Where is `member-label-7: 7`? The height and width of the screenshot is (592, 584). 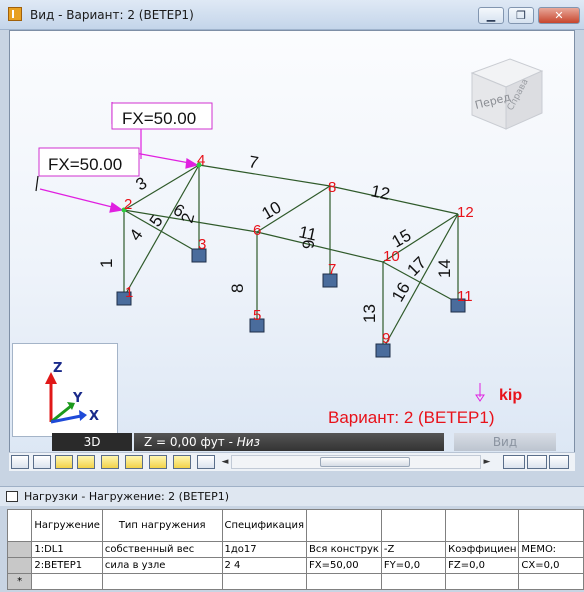
member-label-7: 7 is located at coordinates (253, 162).